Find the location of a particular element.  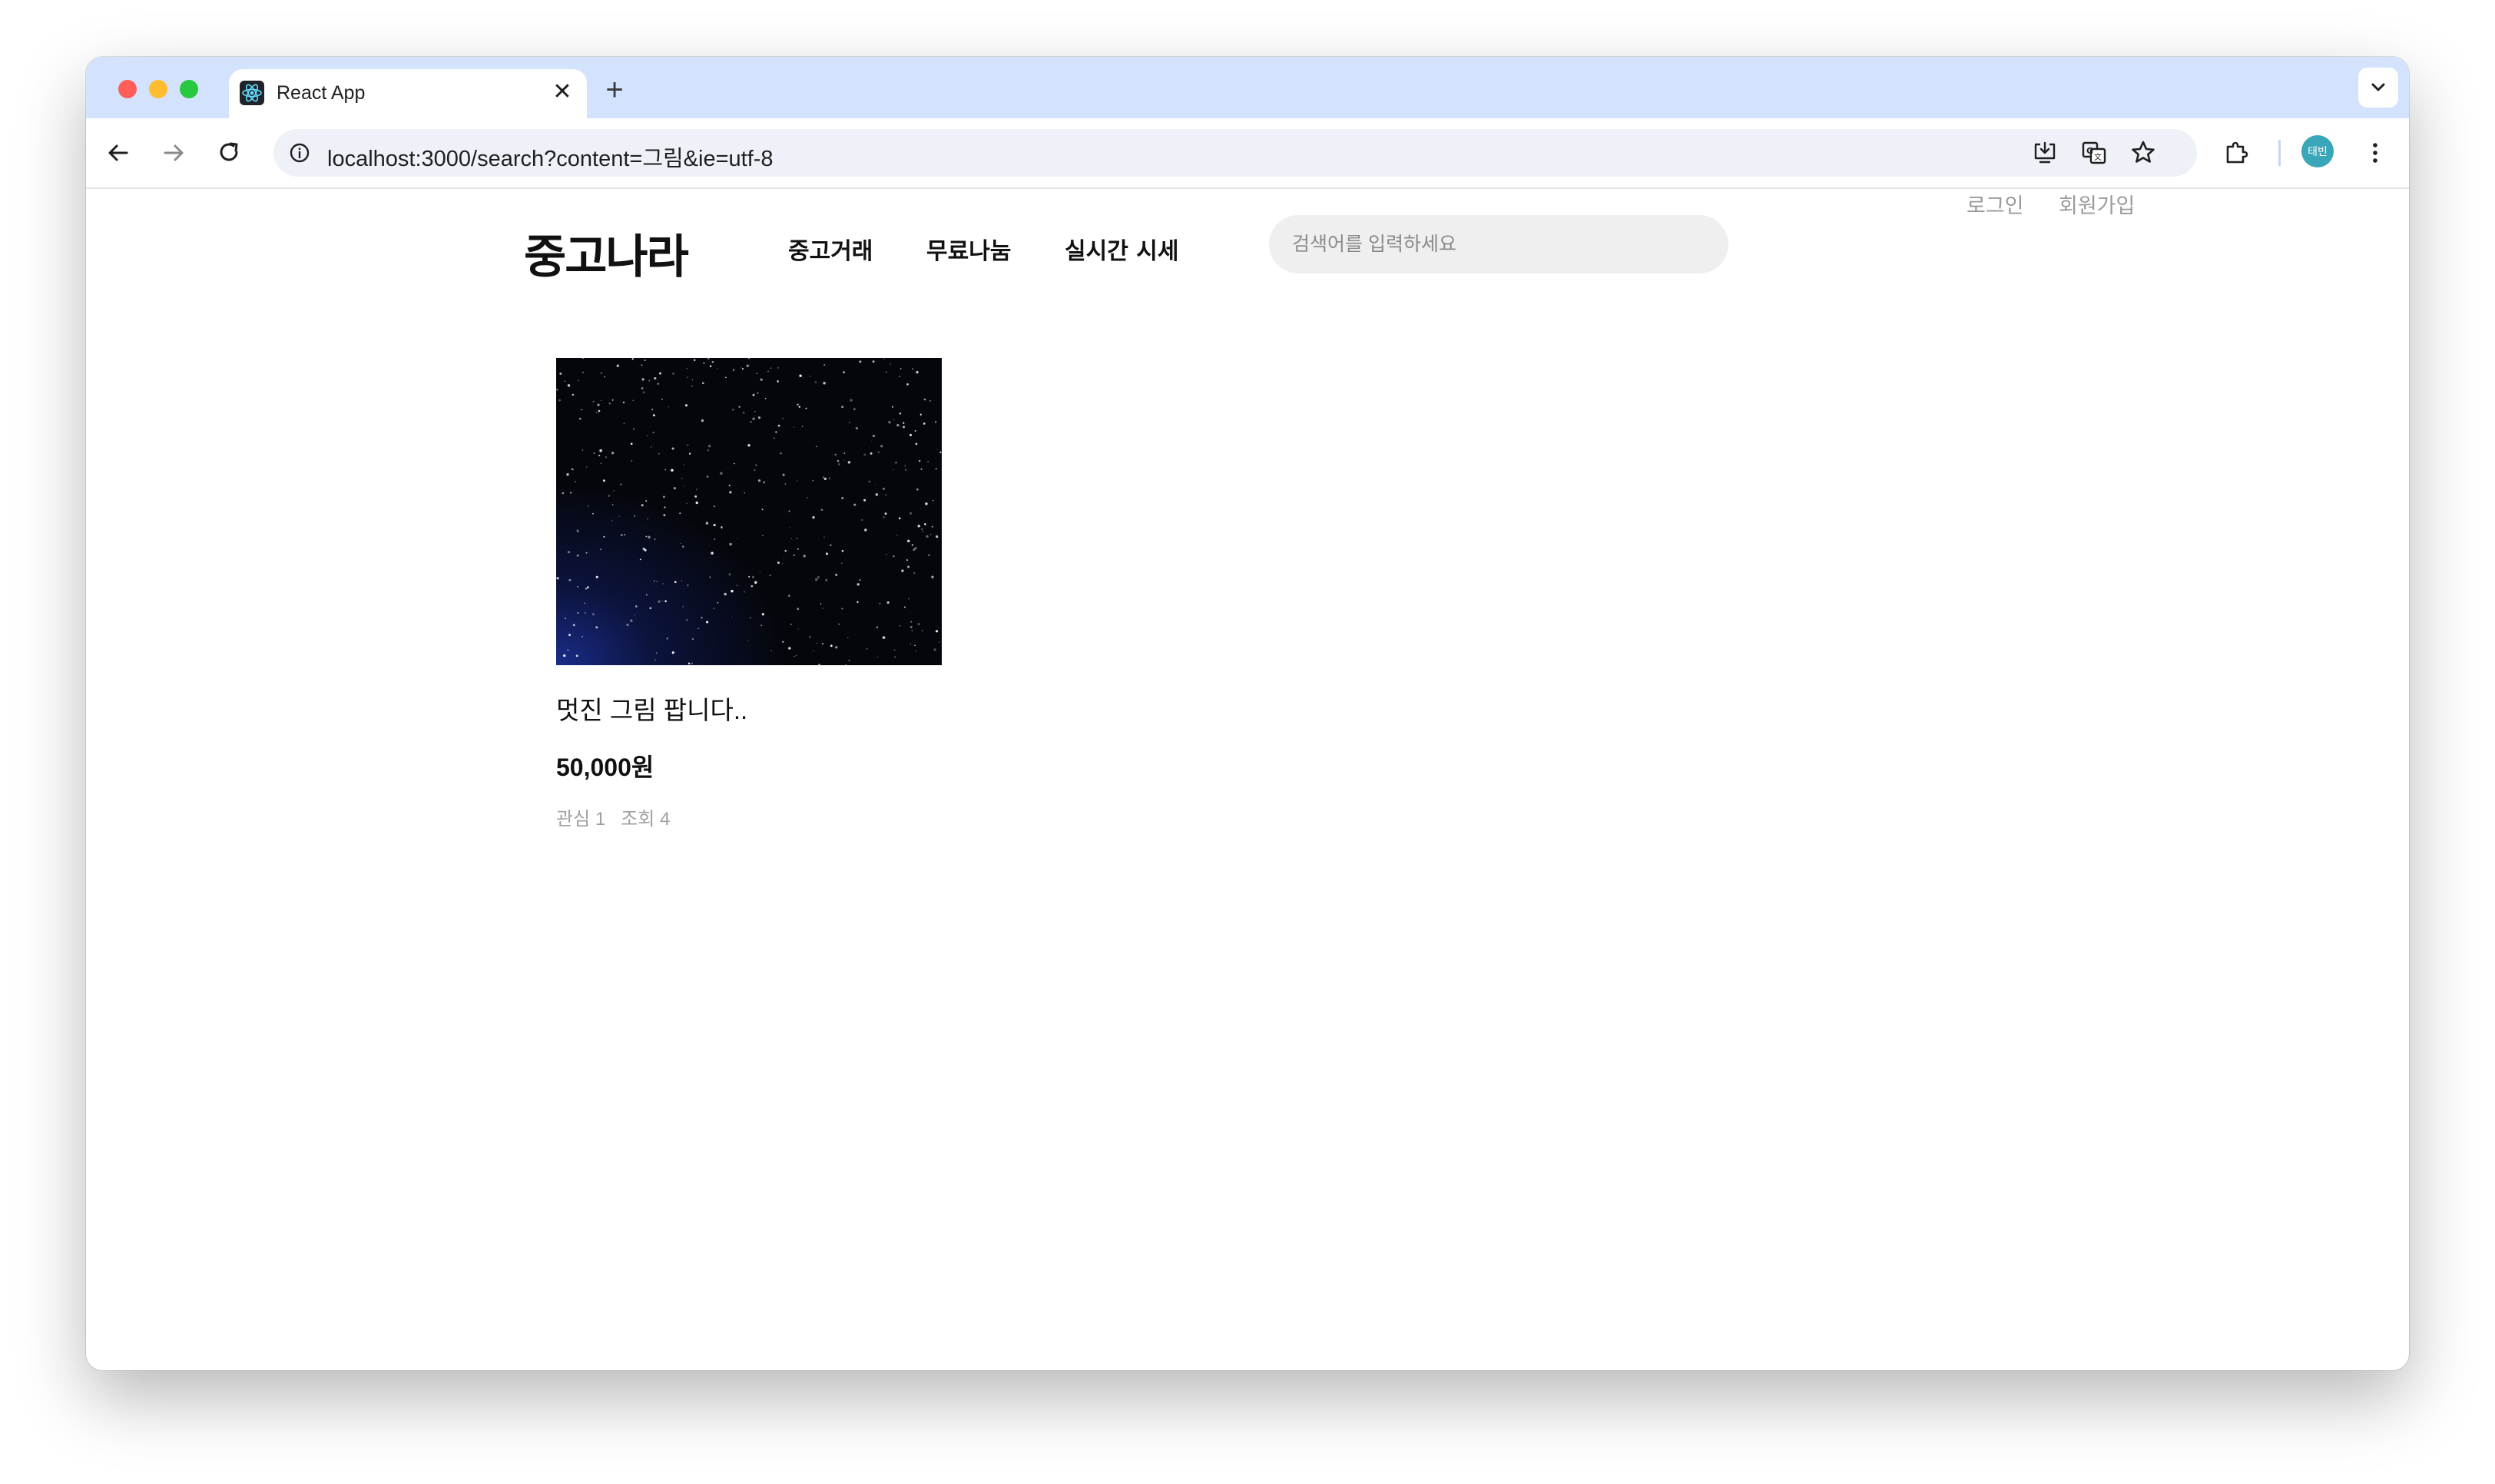

signup-link: 회원가입 is located at coordinates (2097, 204).